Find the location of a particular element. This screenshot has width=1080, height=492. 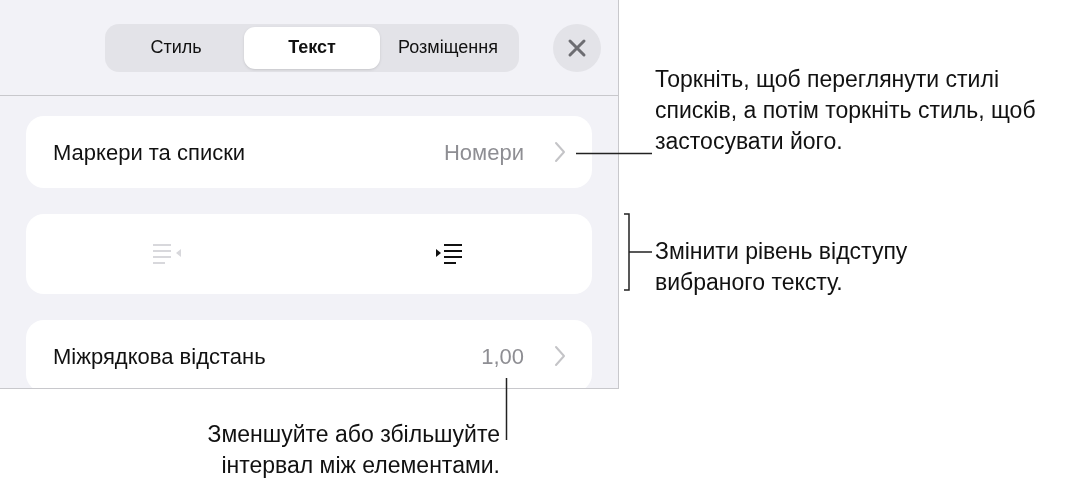

close-button is located at coordinates (577, 47).